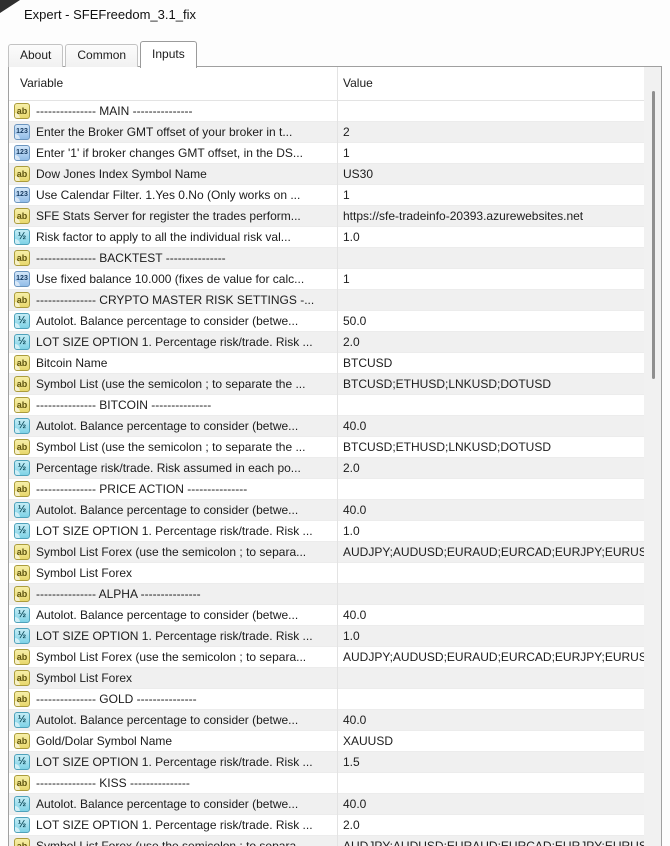 The width and height of the screenshot is (670, 846). What do you see at coordinates (499, 321) in the screenshot?
I see `value-cell: 50.0` at bounding box center [499, 321].